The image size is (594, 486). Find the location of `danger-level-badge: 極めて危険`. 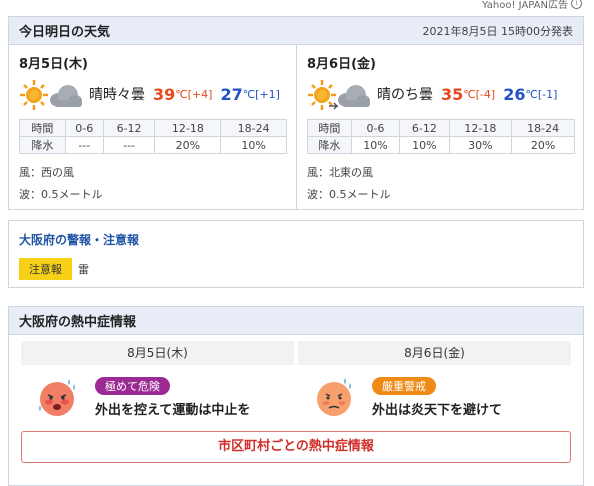

danger-level-badge: 極めて危険 is located at coordinates (132, 385).